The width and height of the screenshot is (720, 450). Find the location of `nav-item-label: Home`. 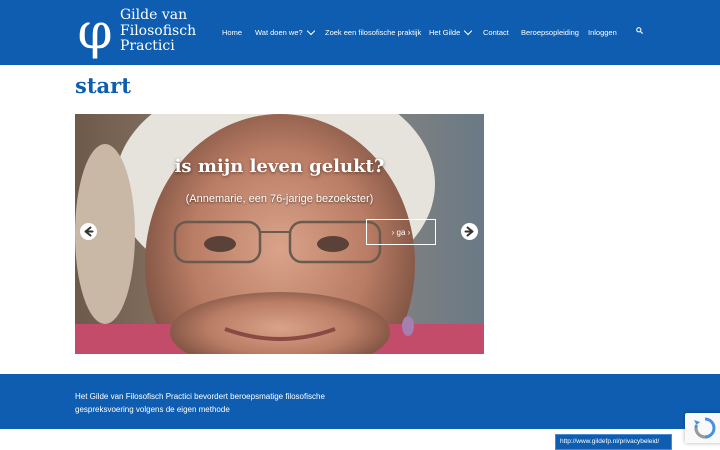

nav-item-label: Home is located at coordinates (232, 32).